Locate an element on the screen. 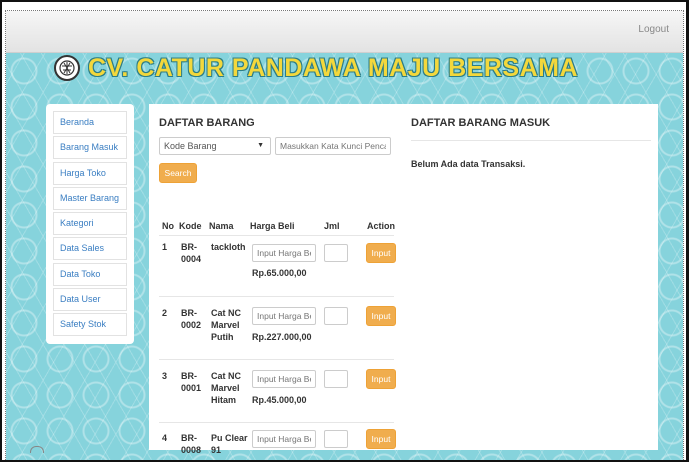  purchase-price: Rp.65.000,00 is located at coordinates (279, 273).